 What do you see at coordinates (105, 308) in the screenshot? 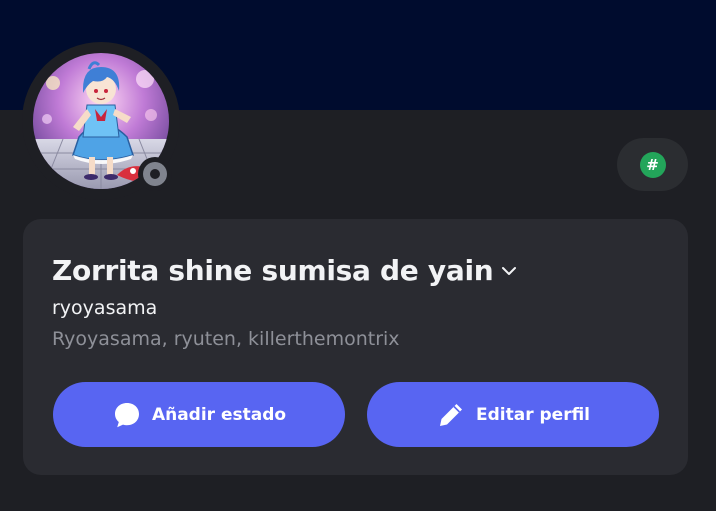
I see `username: ryoyasama` at bounding box center [105, 308].